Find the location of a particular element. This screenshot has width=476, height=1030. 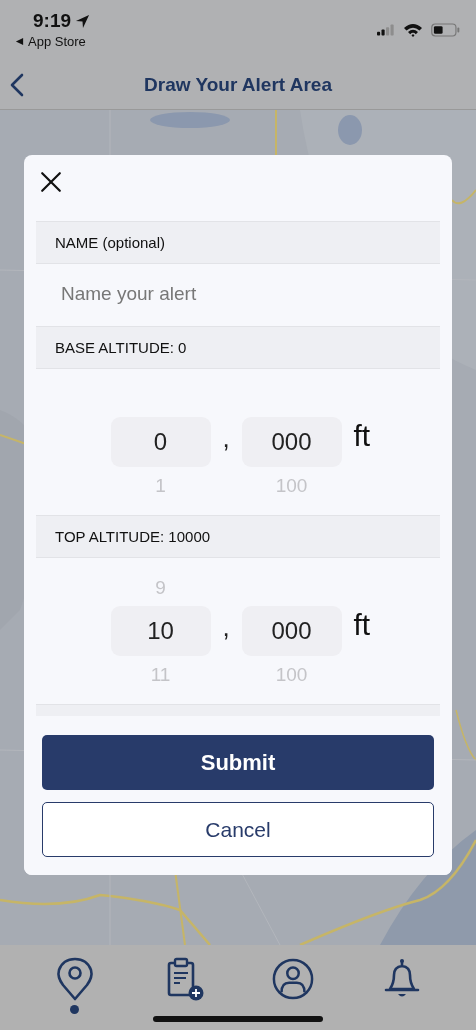

cancel-button: Cancel is located at coordinates (238, 829).